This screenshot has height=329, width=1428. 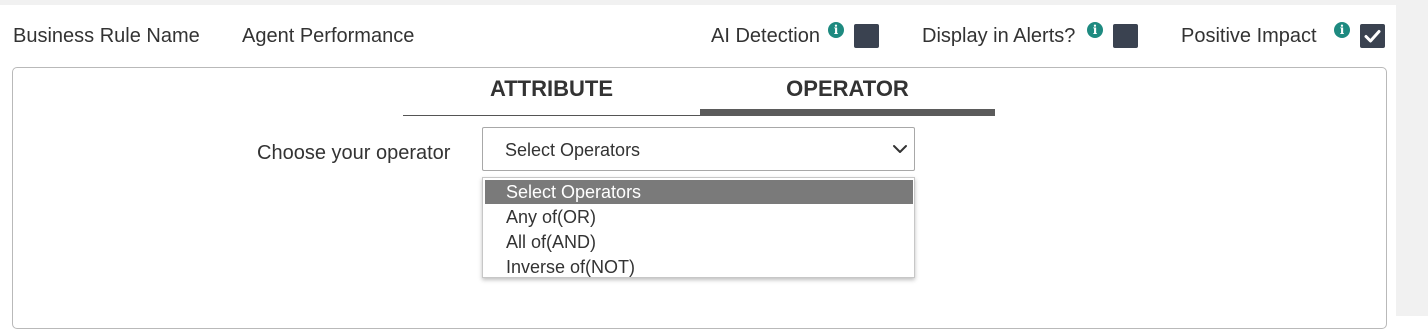 What do you see at coordinates (999, 36) in the screenshot?
I see `display-alerts-label: Display in Alerts?` at bounding box center [999, 36].